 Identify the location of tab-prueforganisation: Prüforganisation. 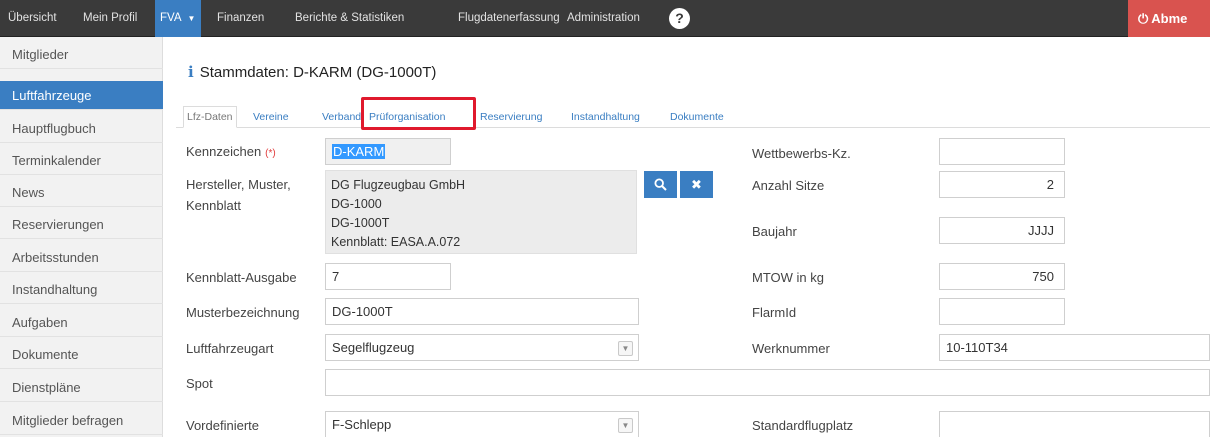
(407, 117).